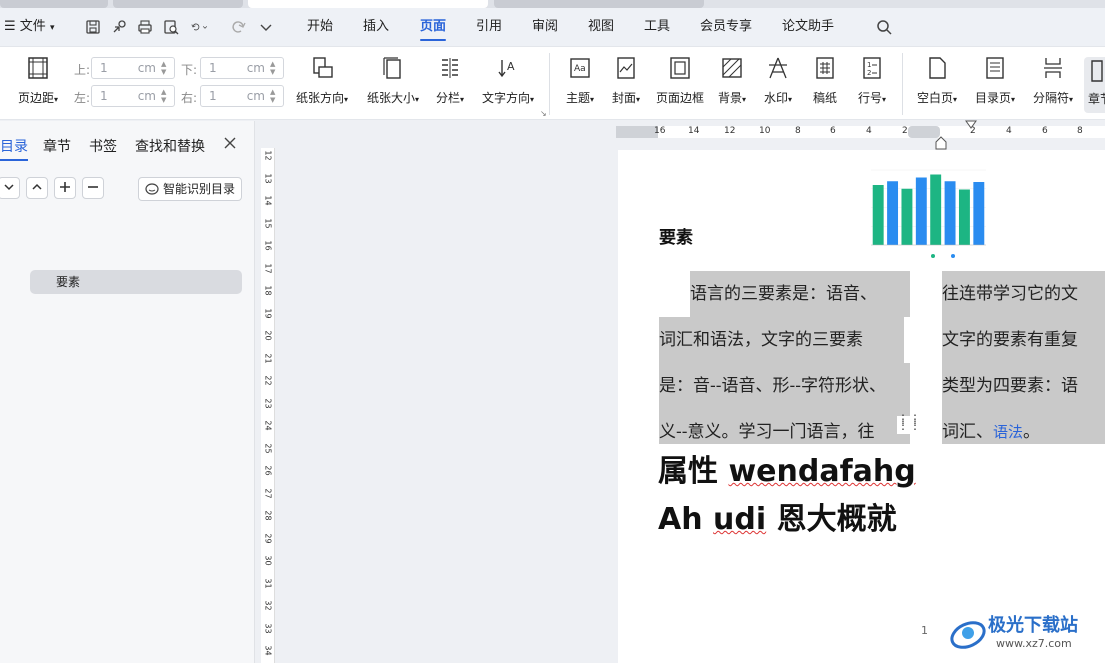  What do you see at coordinates (1023, 294) in the screenshot?
I see `column-2-line: 往连带学习它的文` at bounding box center [1023, 294].